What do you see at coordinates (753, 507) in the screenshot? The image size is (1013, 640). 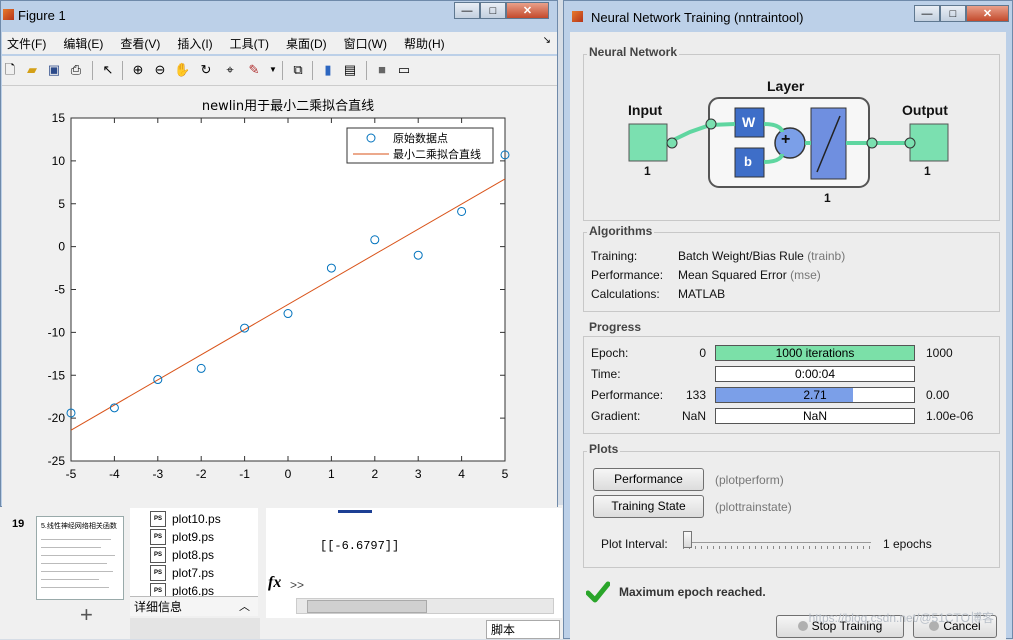 I see `plot-training-state-code: (plottrainstate)` at bounding box center [753, 507].